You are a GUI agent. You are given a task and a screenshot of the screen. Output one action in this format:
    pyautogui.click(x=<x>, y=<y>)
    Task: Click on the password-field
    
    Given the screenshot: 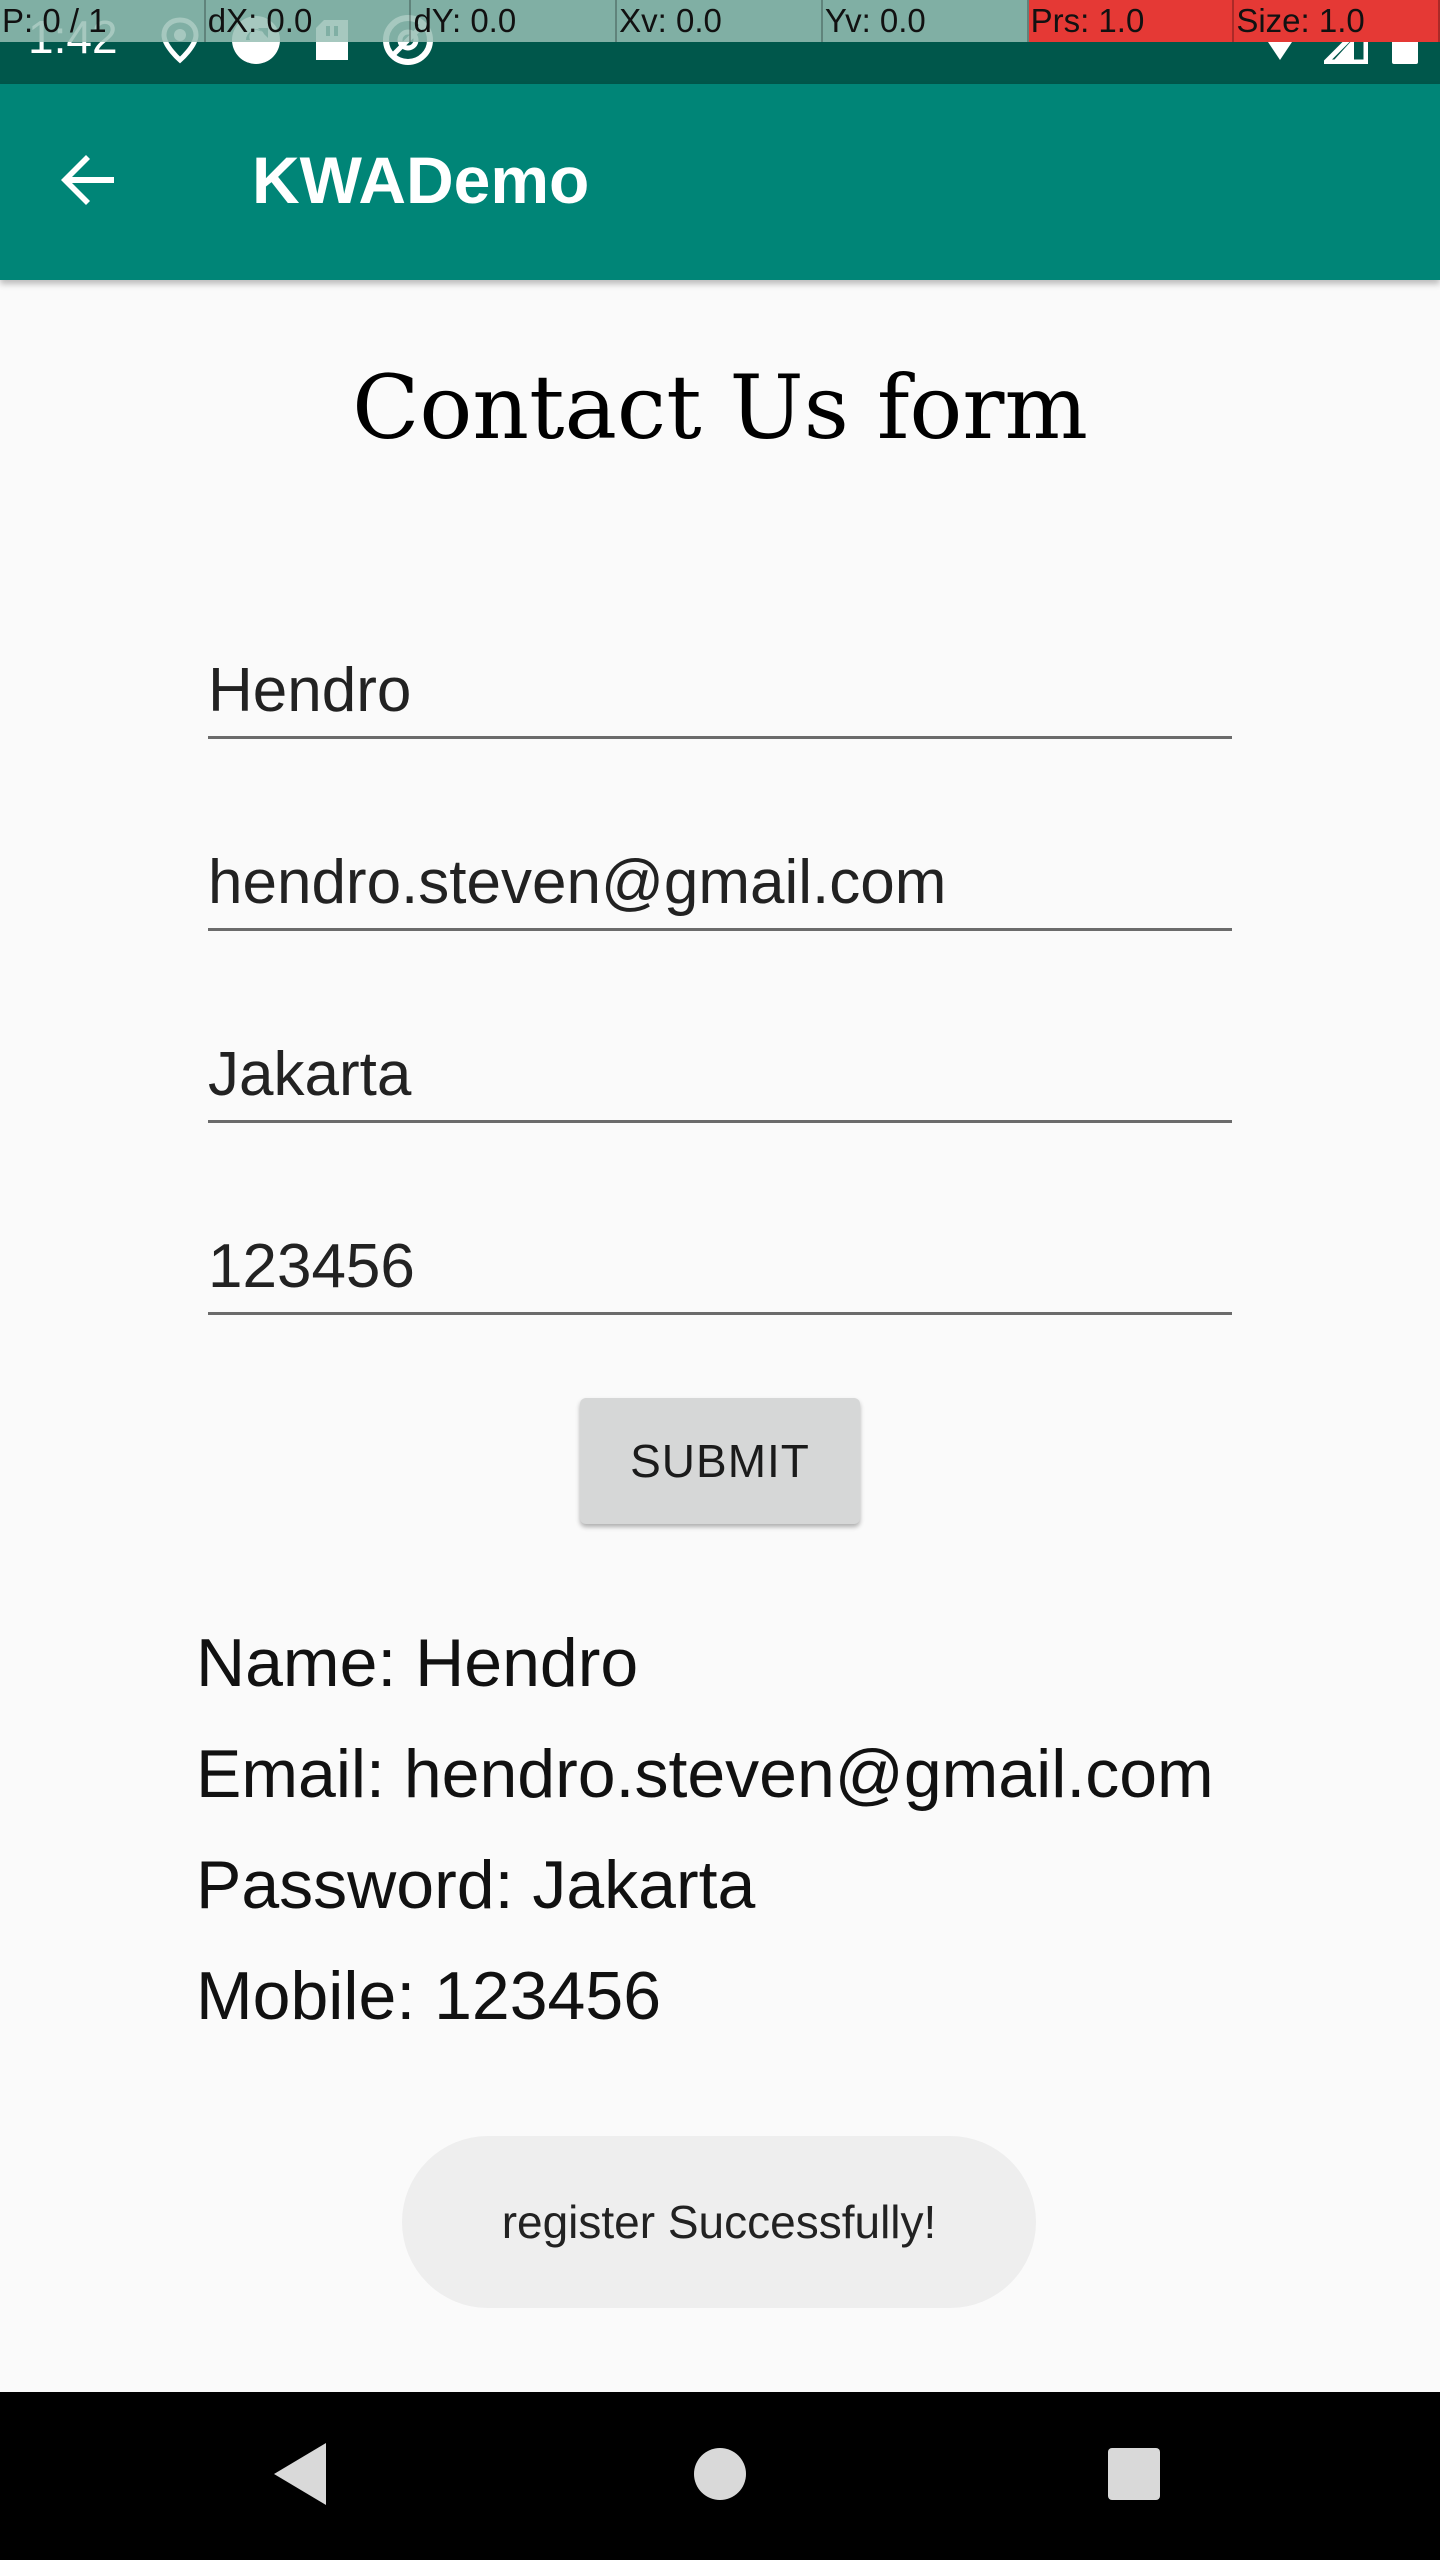 What is the action you would take?
    pyautogui.click(x=720, y=1066)
    